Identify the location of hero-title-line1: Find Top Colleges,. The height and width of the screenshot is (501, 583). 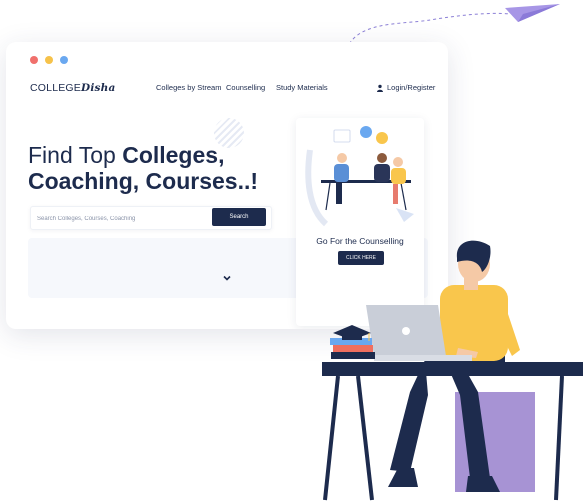
(126, 155).